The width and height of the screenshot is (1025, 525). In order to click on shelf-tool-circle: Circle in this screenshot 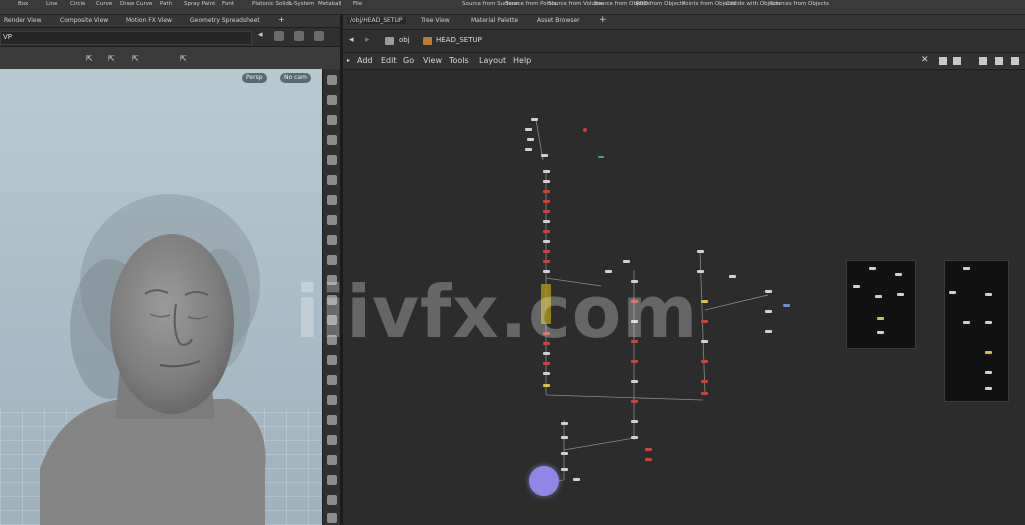, I will do `click(77, 4)`.